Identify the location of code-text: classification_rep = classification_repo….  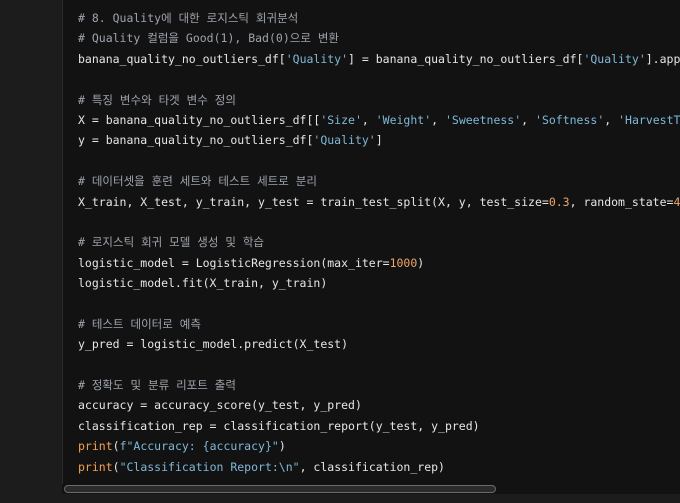
(279, 425).